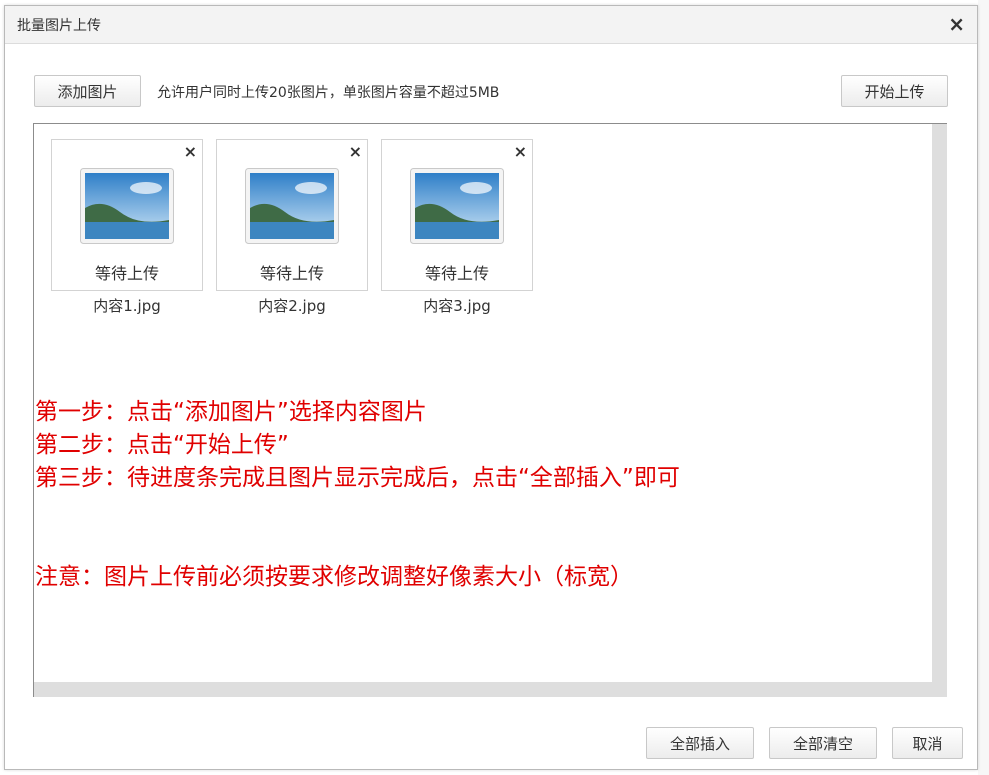 Image resolution: width=989 pixels, height=775 pixels. Describe the element at coordinates (328, 93) in the screenshot. I see `upload-limit-hint: 允许用户同时上传20张图片，单张图片容量不超过5MB` at that location.